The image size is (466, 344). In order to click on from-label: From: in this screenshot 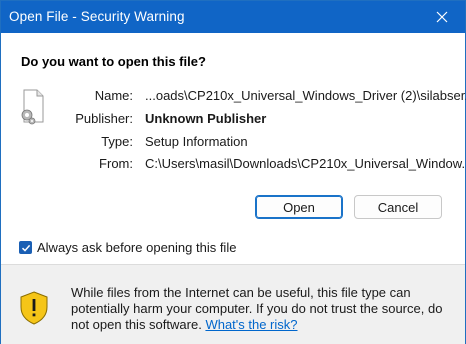, I will do `click(116, 163)`.